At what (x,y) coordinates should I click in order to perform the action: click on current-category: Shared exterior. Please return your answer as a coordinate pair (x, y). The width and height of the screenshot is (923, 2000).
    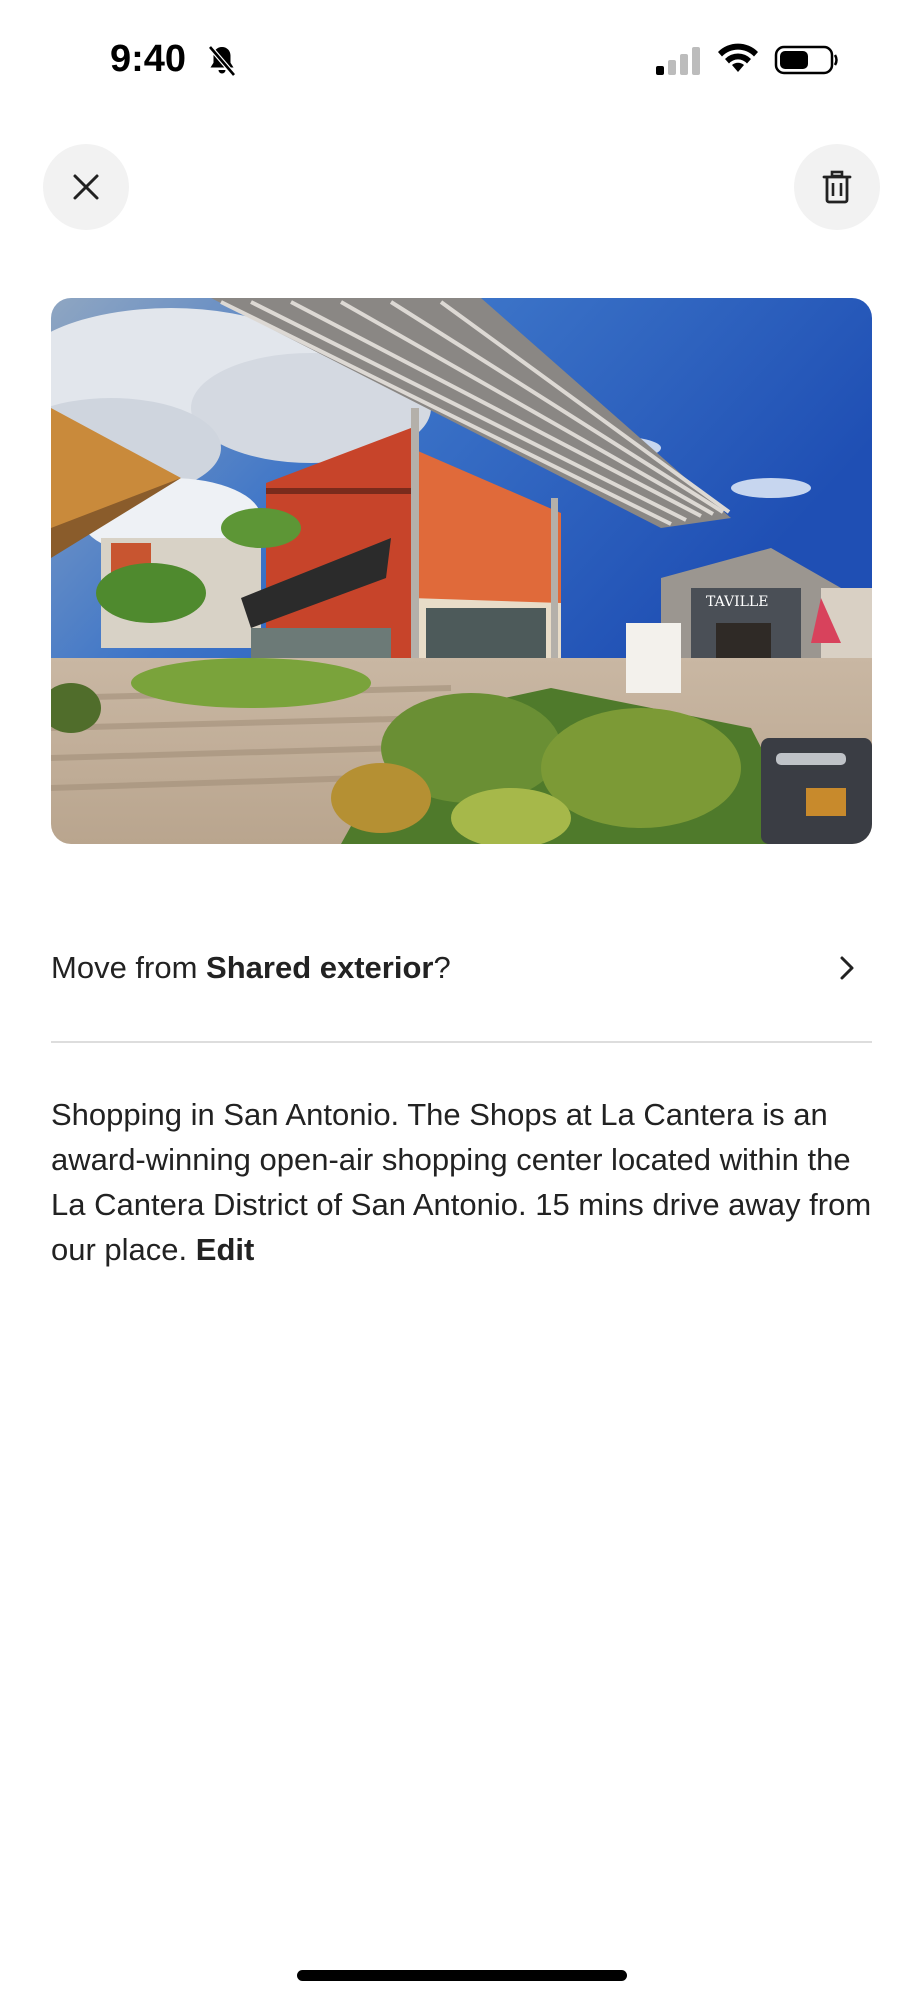
    Looking at the image, I should click on (320, 967).